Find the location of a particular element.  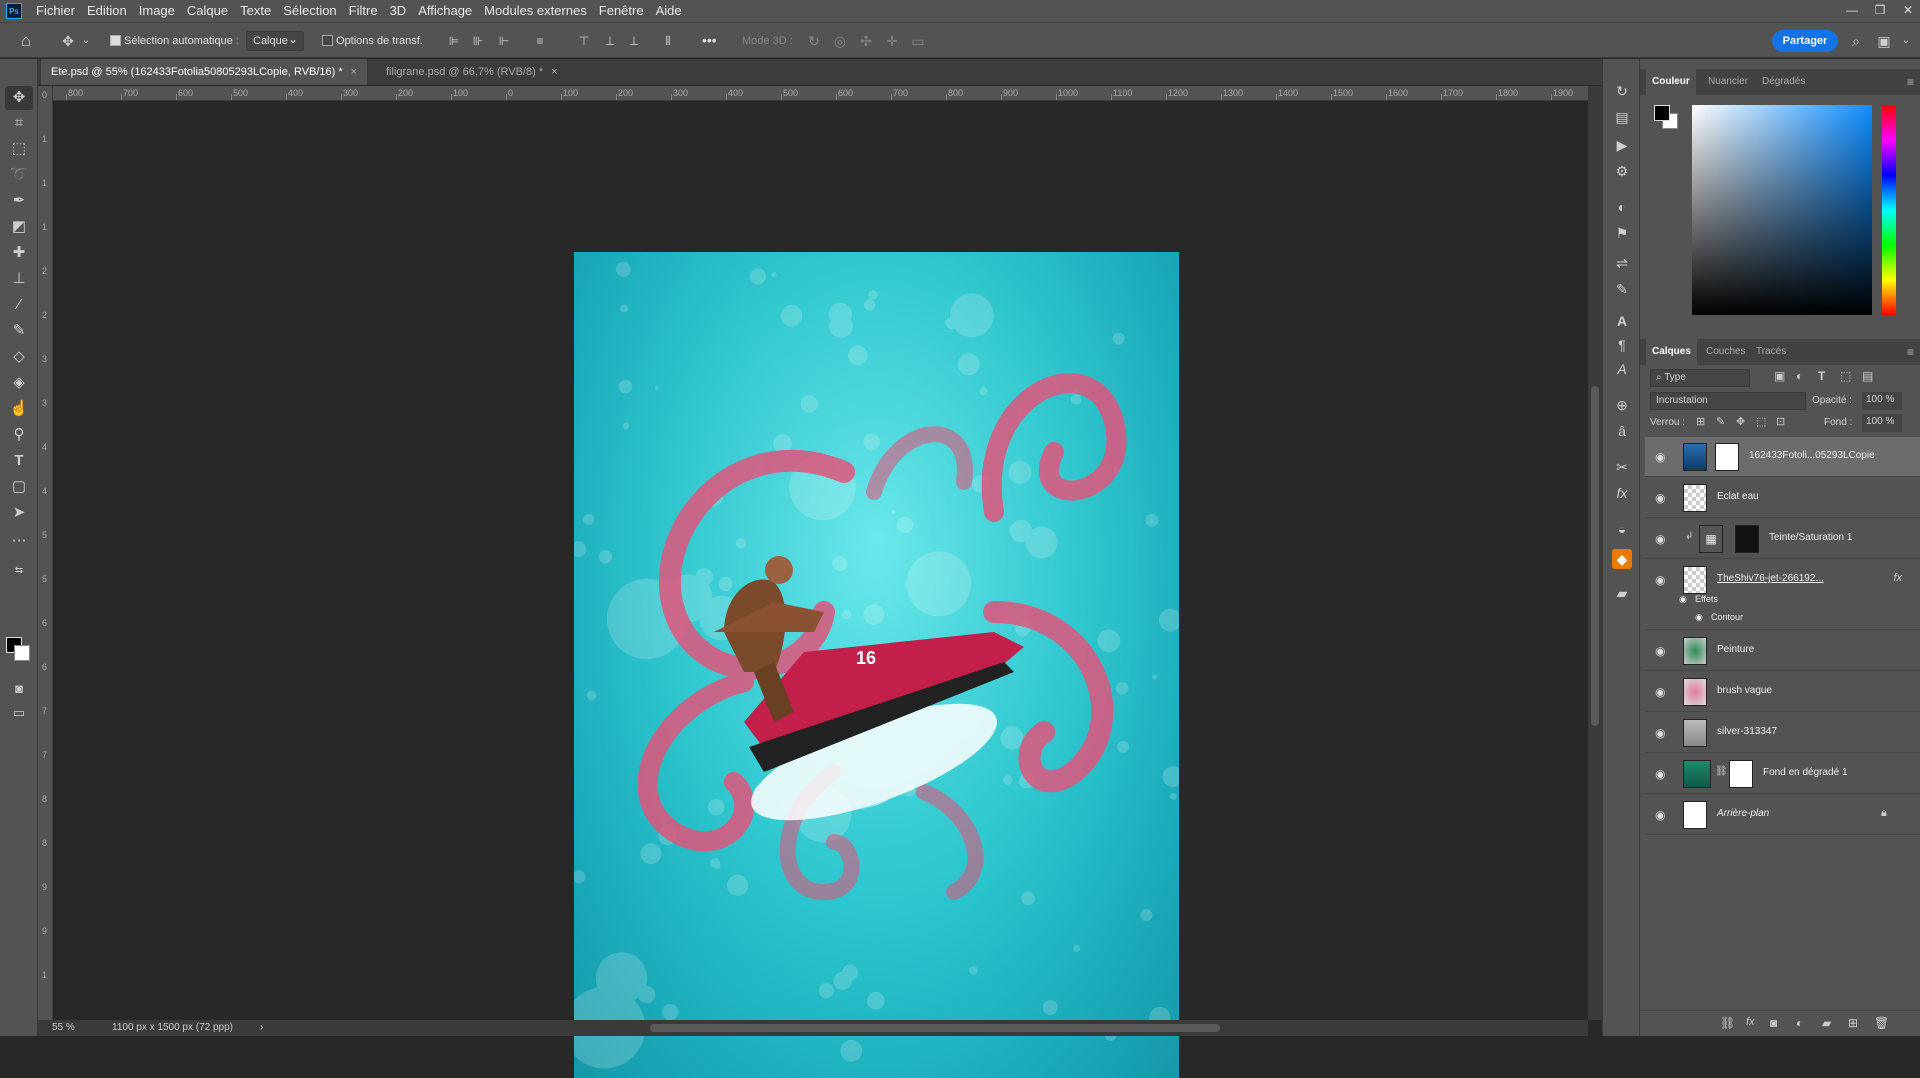

fx-icon: fx is located at coordinates (1622, 493).